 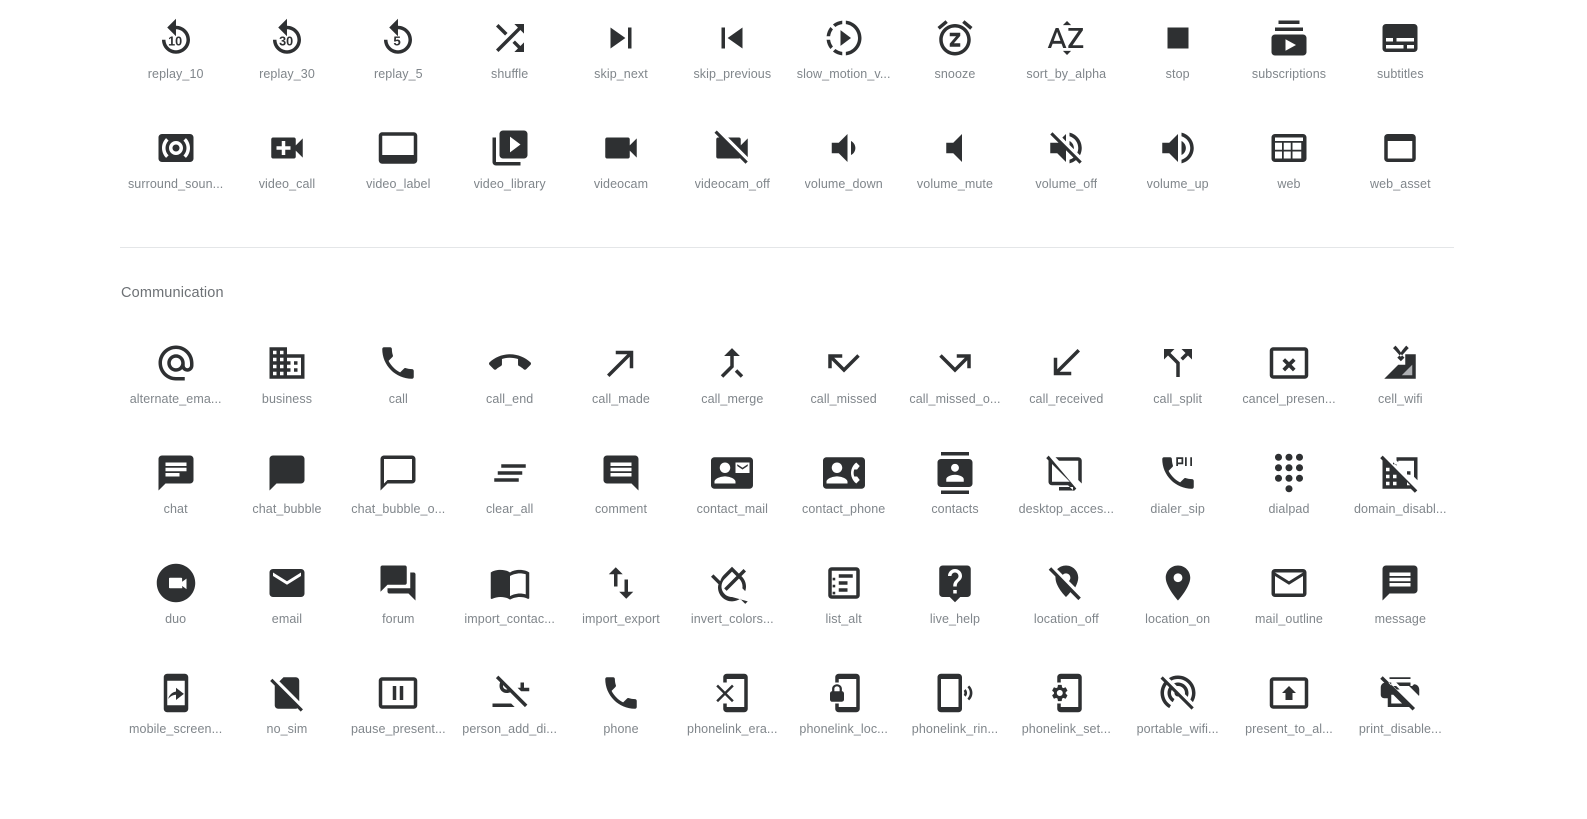 I want to click on icon-cell-volume-mute: volume_mute, so click(x=954, y=165).